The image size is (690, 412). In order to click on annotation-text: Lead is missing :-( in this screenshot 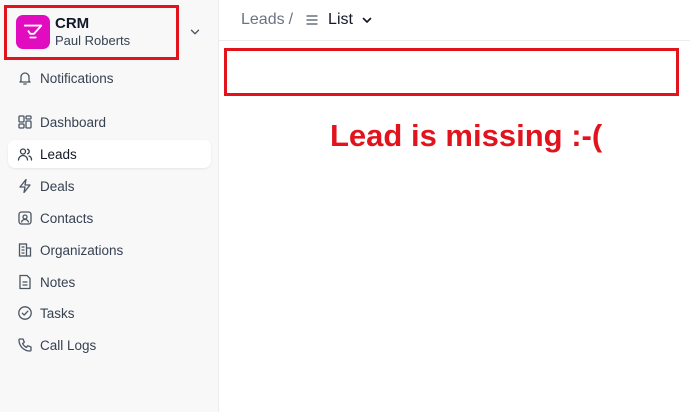, I will do `click(466, 135)`.